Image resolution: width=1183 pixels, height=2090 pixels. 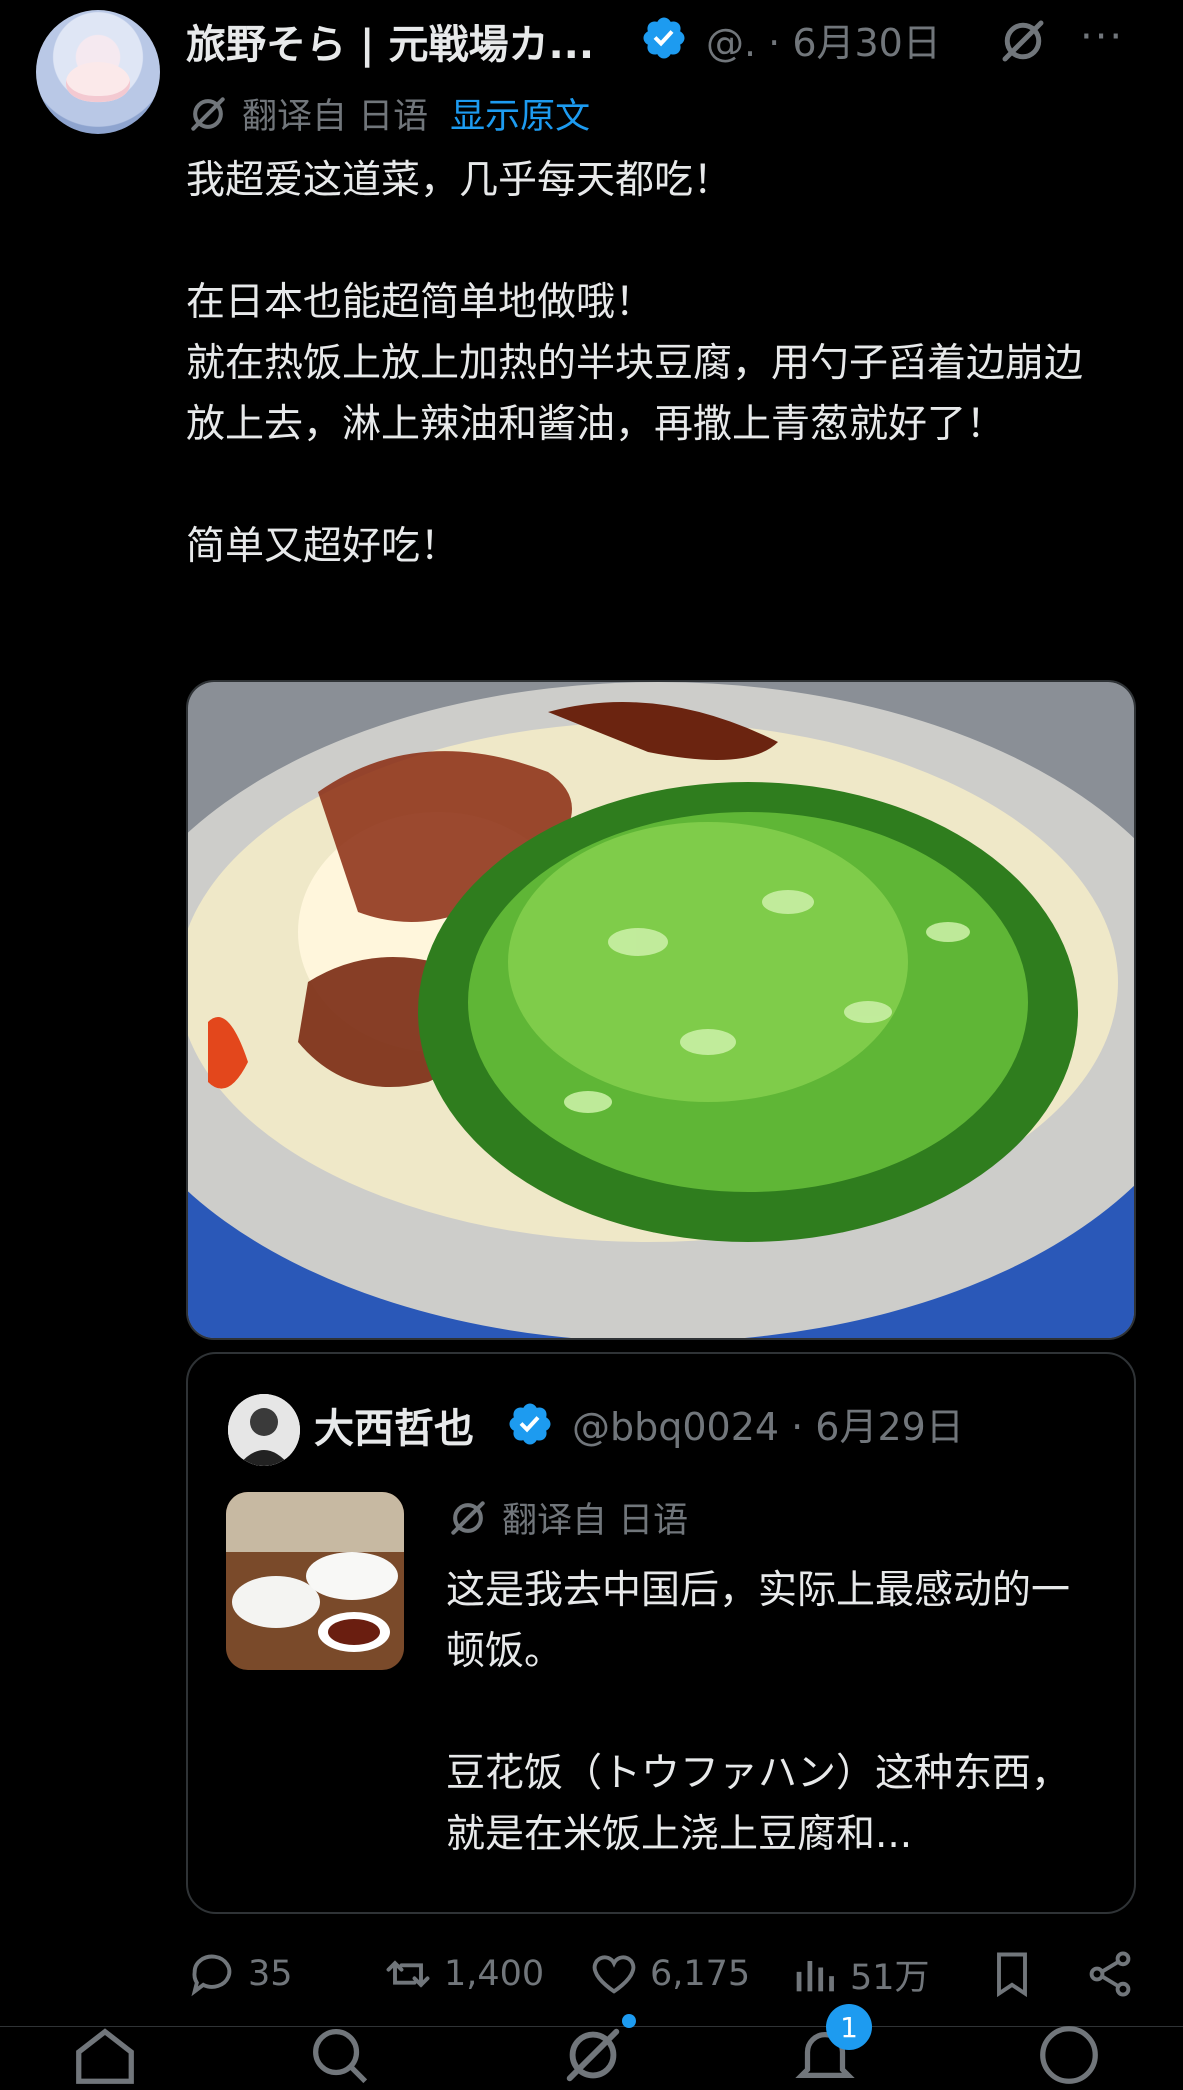 What do you see at coordinates (849, 2027) in the screenshot?
I see `notifications-badge: 1` at bounding box center [849, 2027].